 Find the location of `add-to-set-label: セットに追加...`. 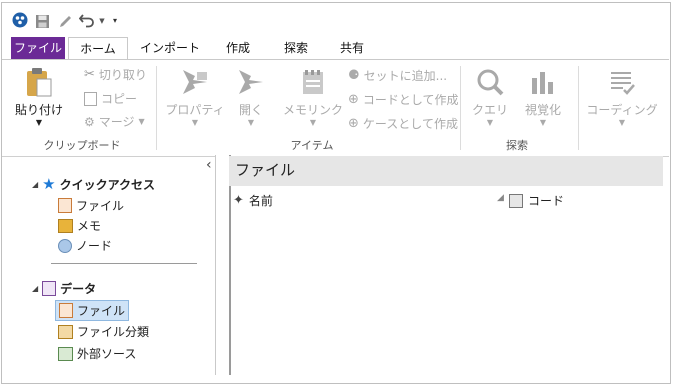

add-to-set-label: セットに追加... is located at coordinates (405, 76).